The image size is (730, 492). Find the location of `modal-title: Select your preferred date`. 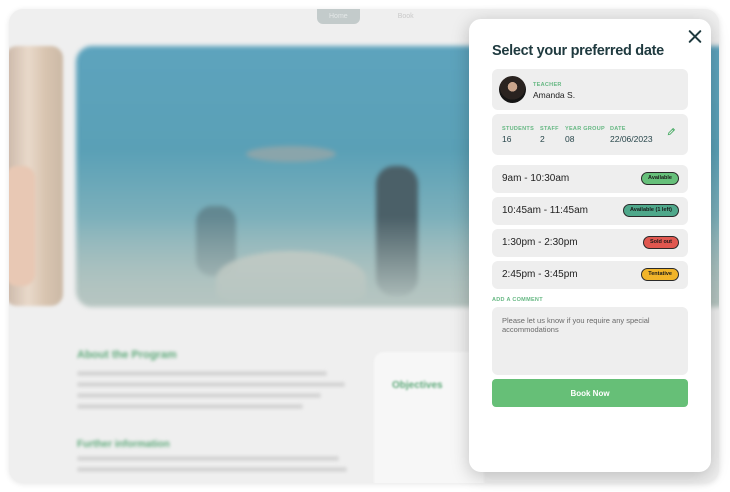

modal-title: Select your preferred date is located at coordinates (578, 51).